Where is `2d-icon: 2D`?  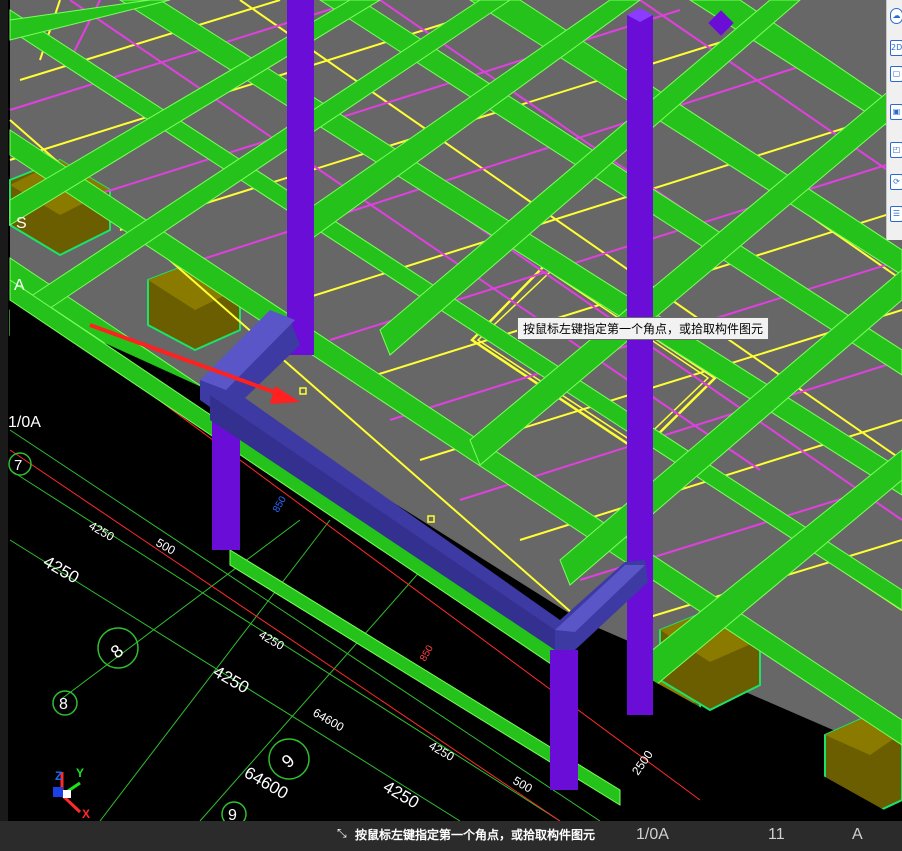 2d-icon: 2D is located at coordinates (896, 48).